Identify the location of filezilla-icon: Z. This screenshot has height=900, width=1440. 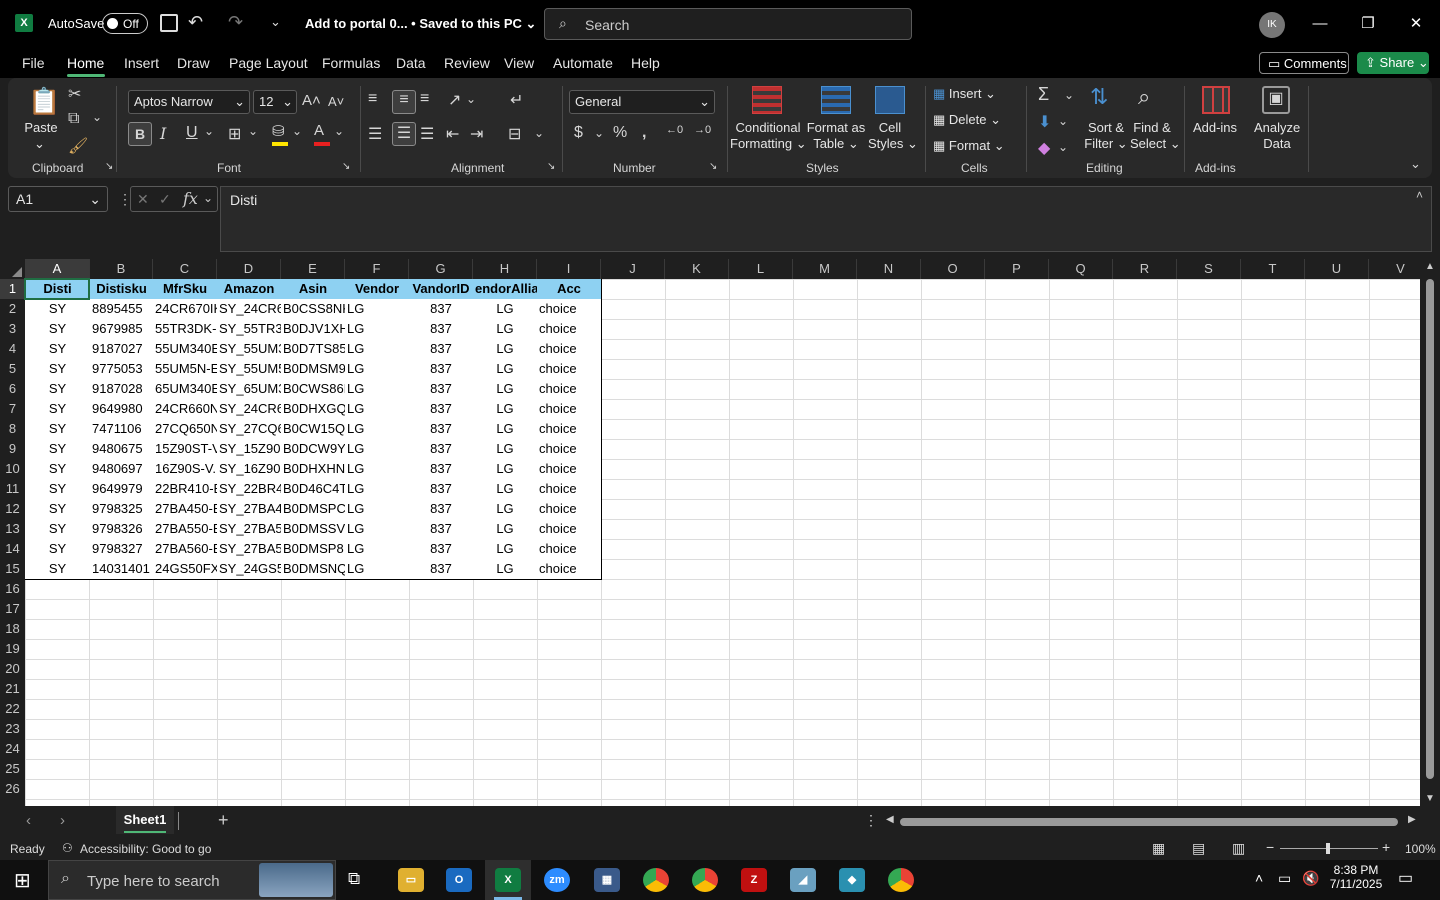
(754, 880).